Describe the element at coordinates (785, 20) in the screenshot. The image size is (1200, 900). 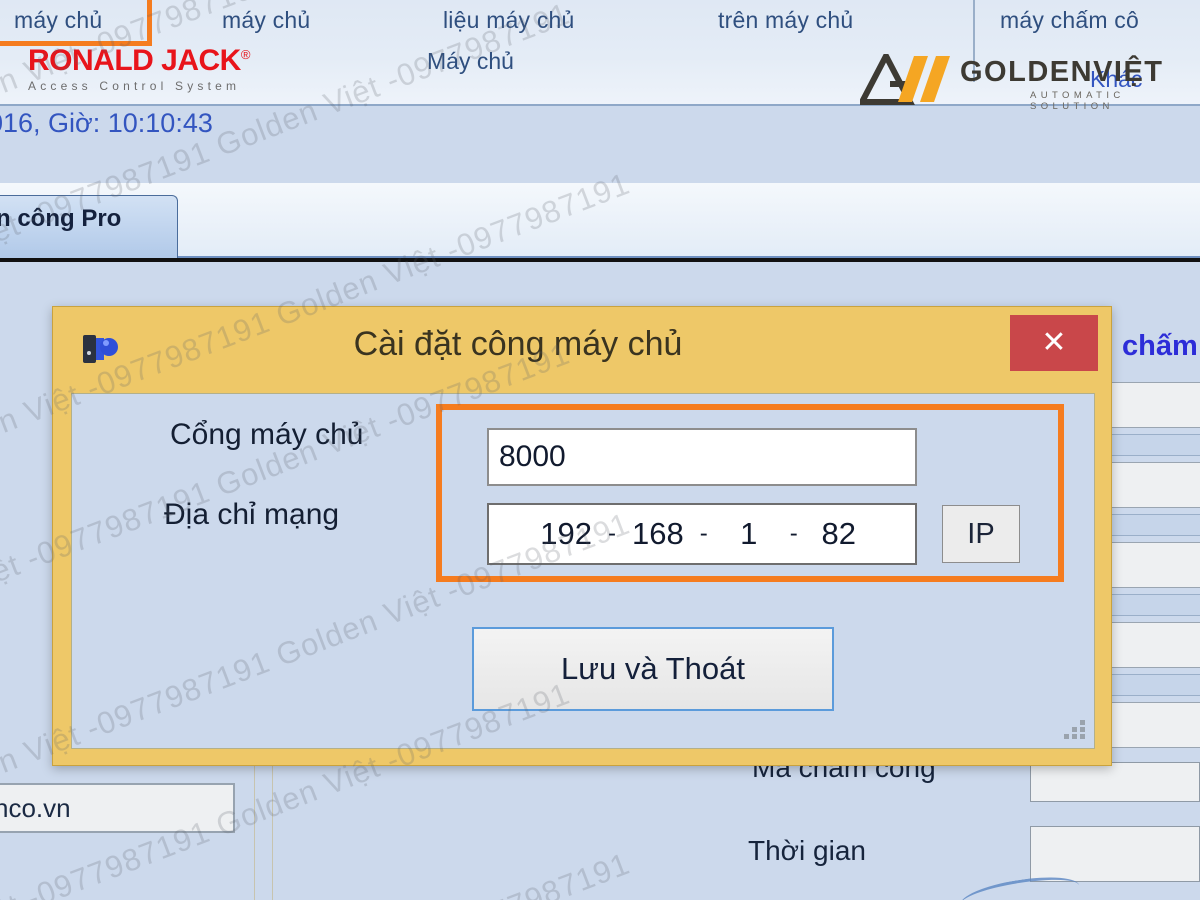
I see `menu-item-3: trên máy chủ` at that location.